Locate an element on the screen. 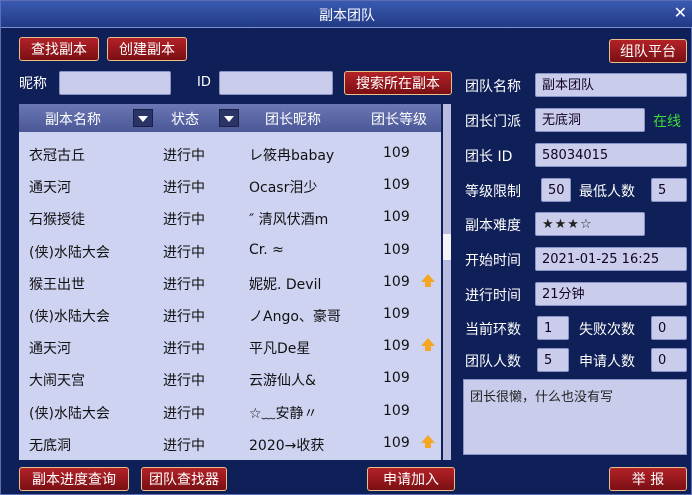  apply-count-value: 0 is located at coordinates (669, 360).